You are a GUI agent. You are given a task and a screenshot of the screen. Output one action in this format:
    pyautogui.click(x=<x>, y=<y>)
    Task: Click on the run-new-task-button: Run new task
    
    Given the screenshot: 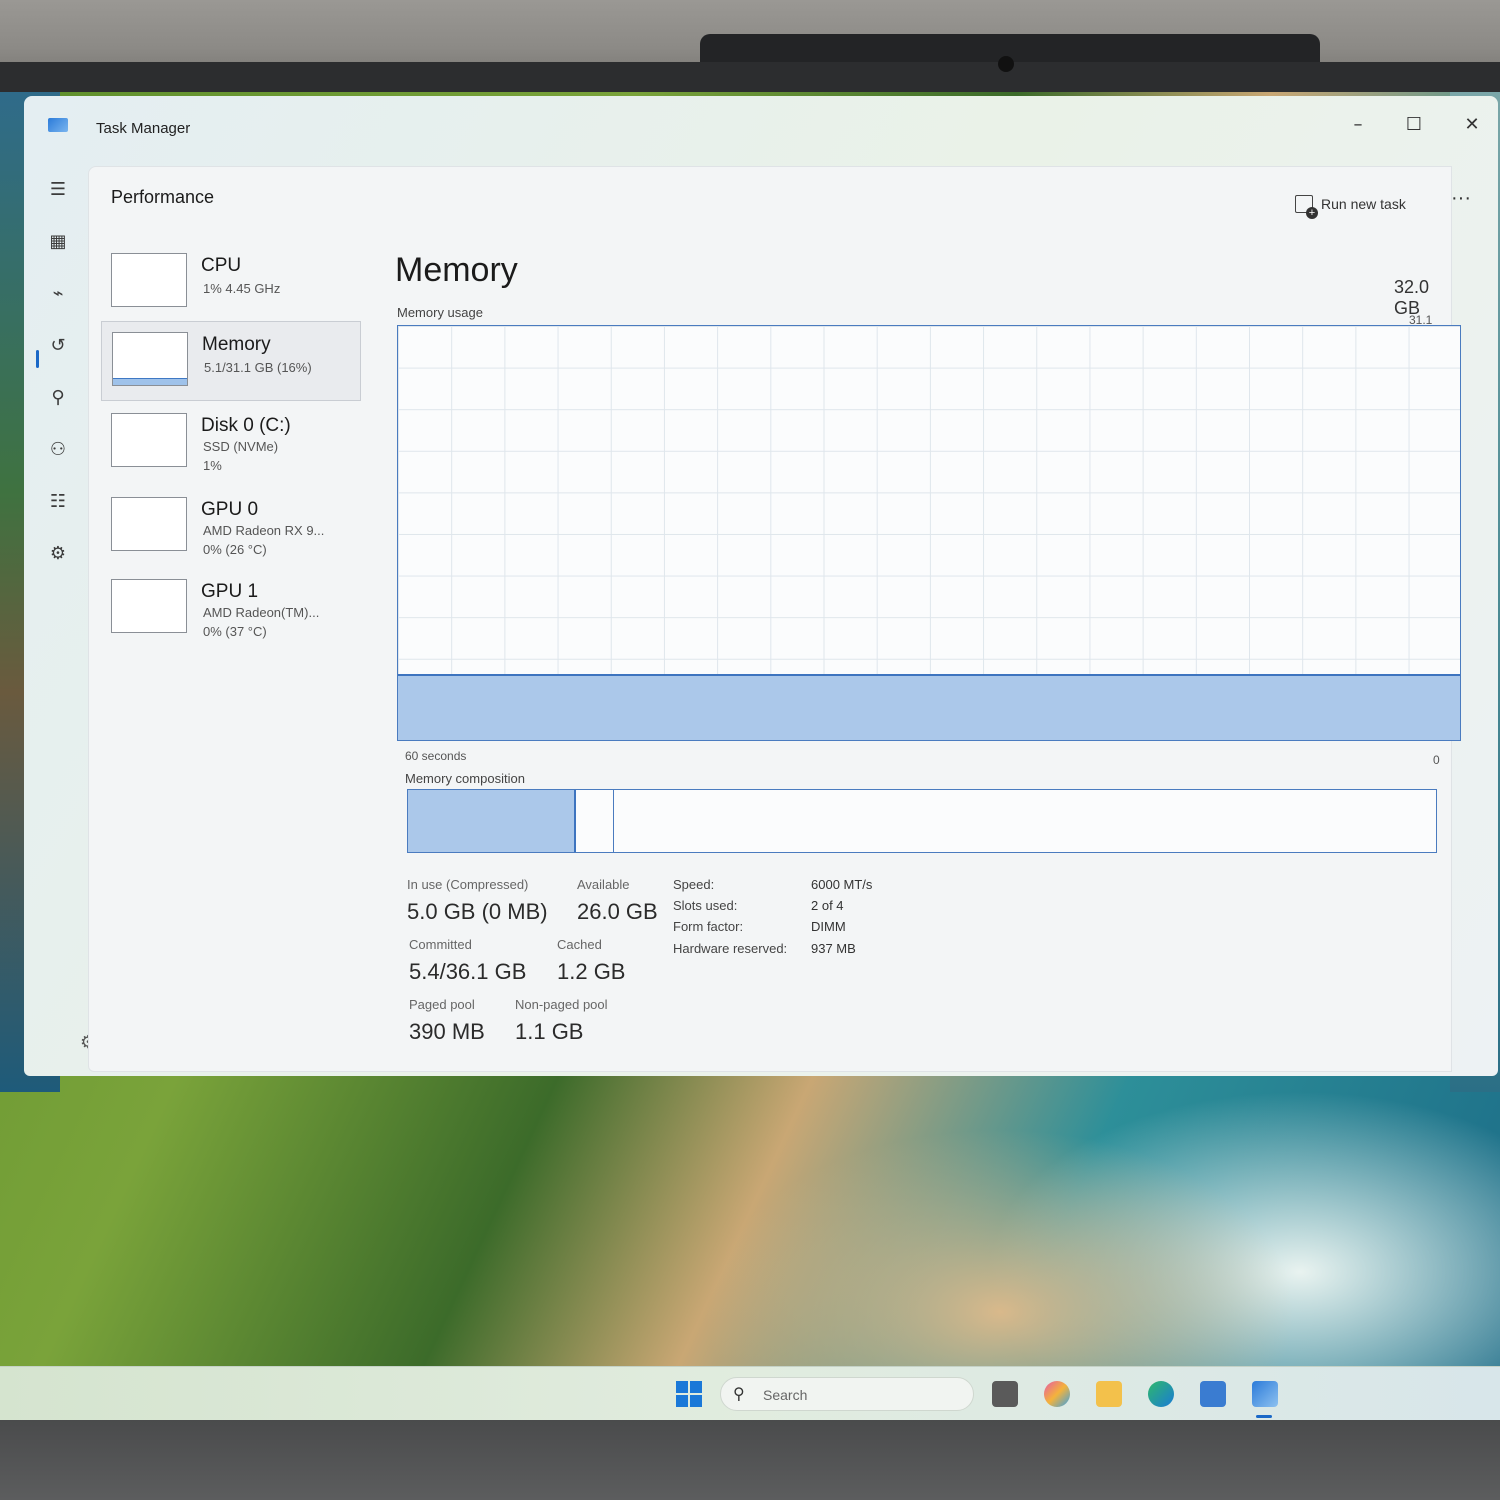 What is the action you would take?
    pyautogui.click(x=1350, y=207)
    